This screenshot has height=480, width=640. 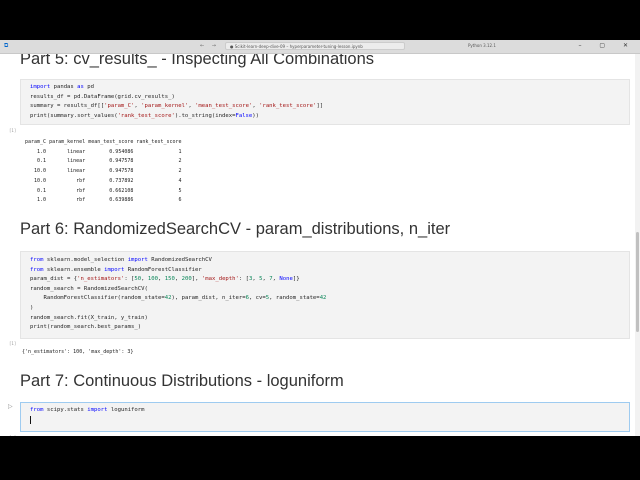 I want to click on table-row: 0.1 linear 0.947578 2, so click(x=103, y=161).